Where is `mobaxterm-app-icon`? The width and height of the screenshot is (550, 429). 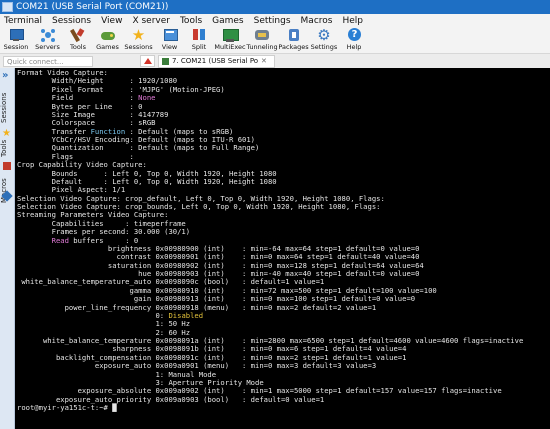
mobaxterm-app-icon is located at coordinates (7, 7).